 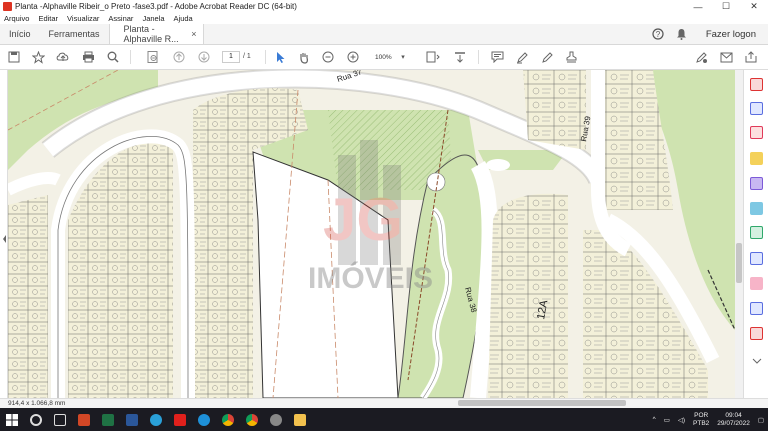 What do you see at coordinates (300, 419) in the screenshot?
I see `explorer-icon` at bounding box center [300, 419].